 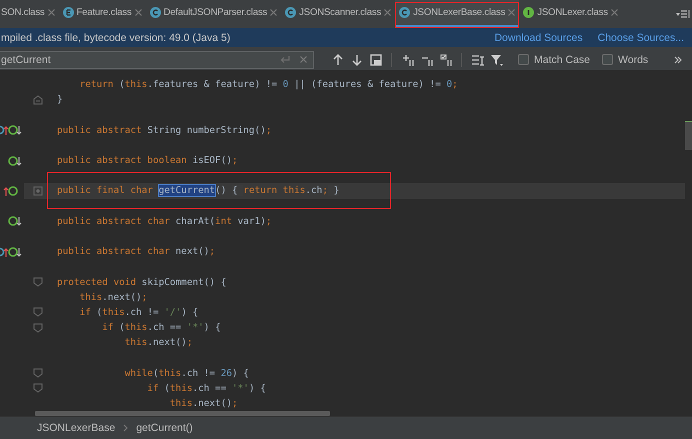 I want to click on window-icon, so click(x=376, y=60).